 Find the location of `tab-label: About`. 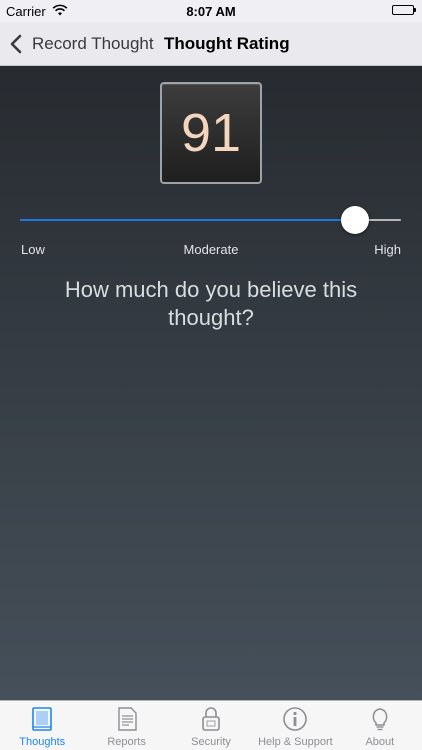

tab-label: About is located at coordinates (380, 742).